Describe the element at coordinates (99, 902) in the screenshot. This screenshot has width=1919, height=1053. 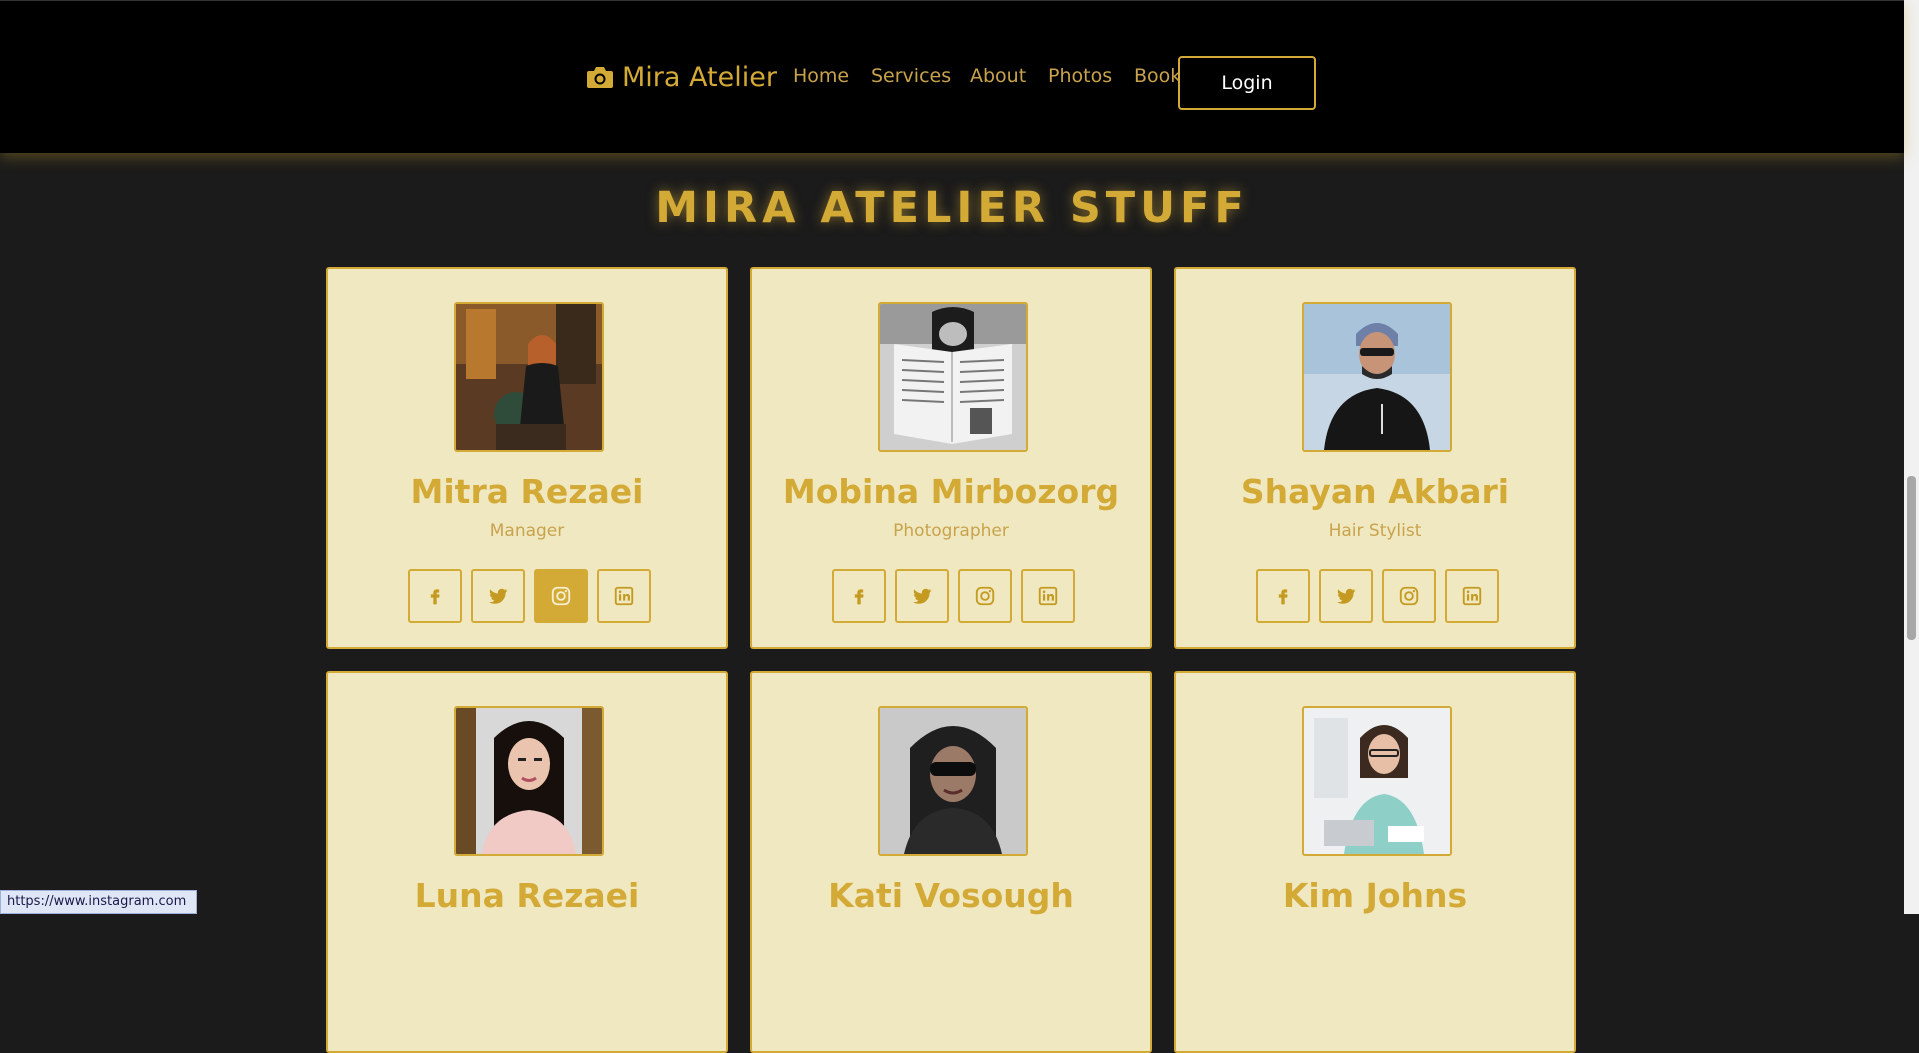
I see `status-bar-url: https://www.instagram.com` at that location.